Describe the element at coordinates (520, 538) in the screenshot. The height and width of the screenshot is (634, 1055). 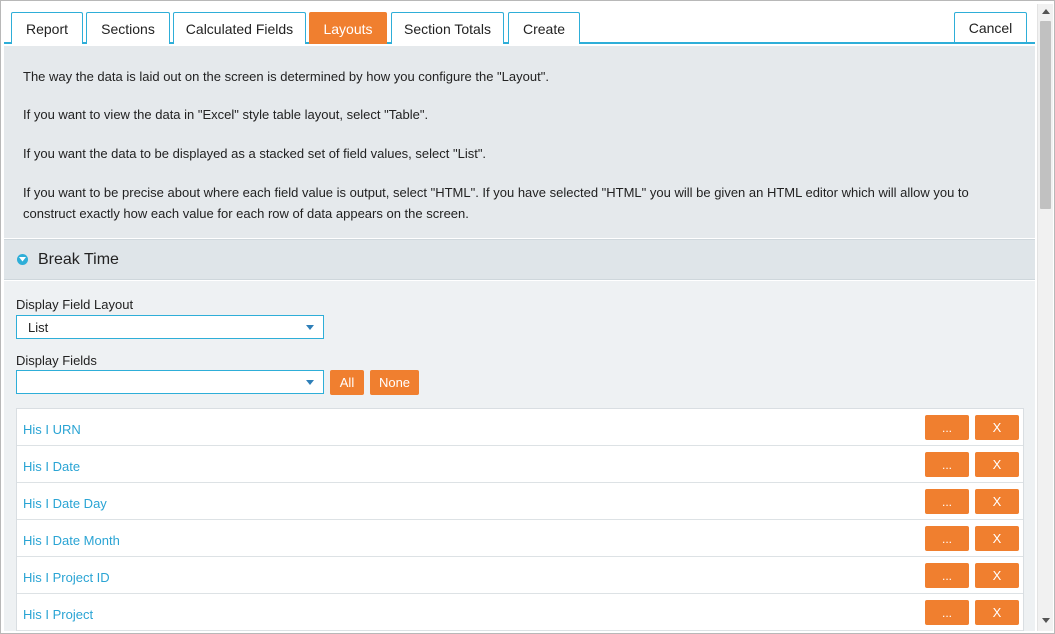
I see `field-row: His I Date Month ... X` at that location.